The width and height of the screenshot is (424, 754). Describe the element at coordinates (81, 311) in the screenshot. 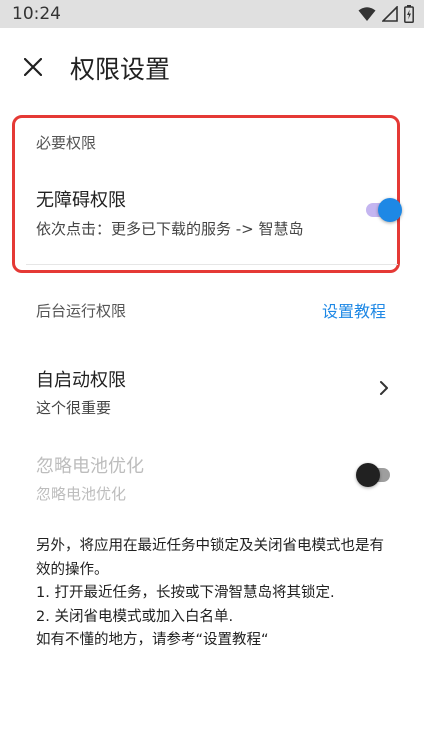

I see `background-run-label: 后台运行权限` at that location.